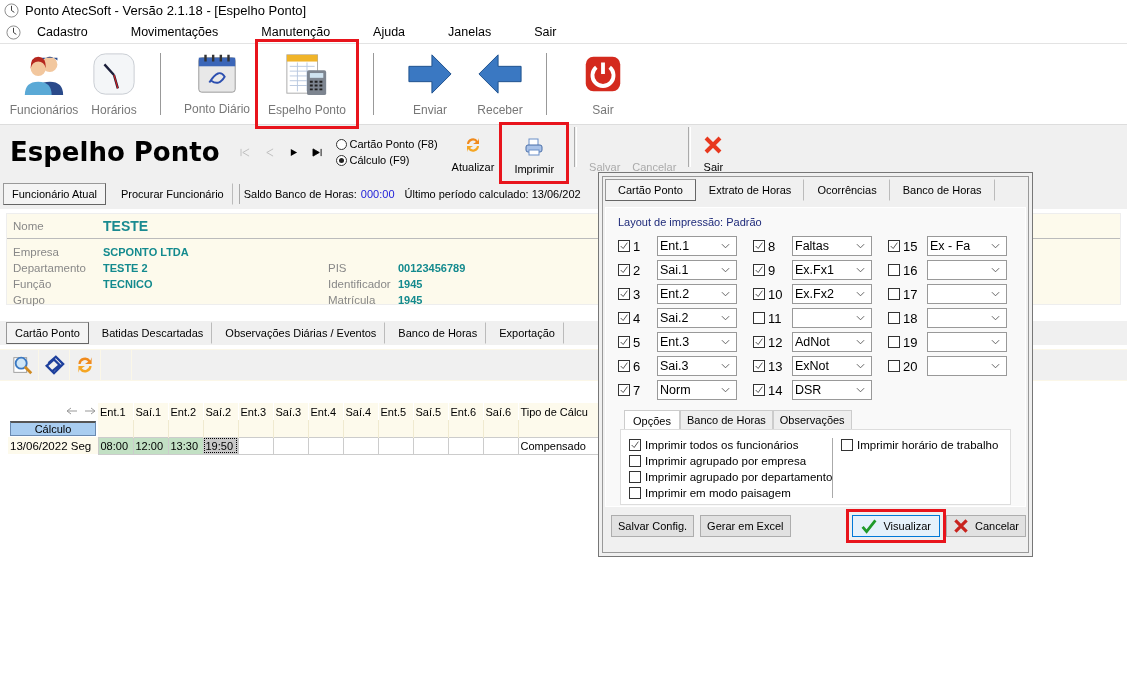 Image resolution: width=1127 pixels, height=673 pixels. Describe the element at coordinates (500, 84) in the screenshot. I see `toolbar-button: Receber` at that location.